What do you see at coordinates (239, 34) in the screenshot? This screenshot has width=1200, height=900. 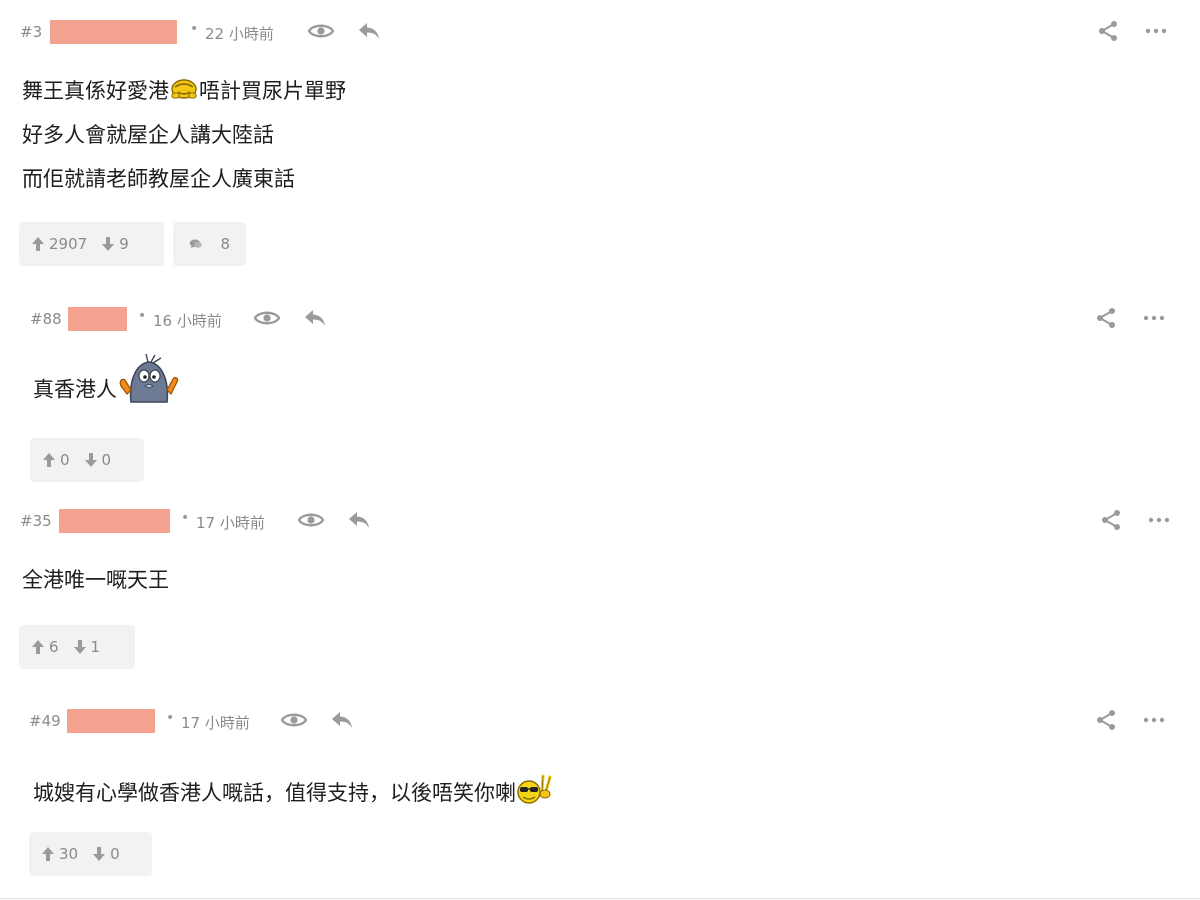 I see `post-time: 22 小時前` at bounding box center [239, 34].